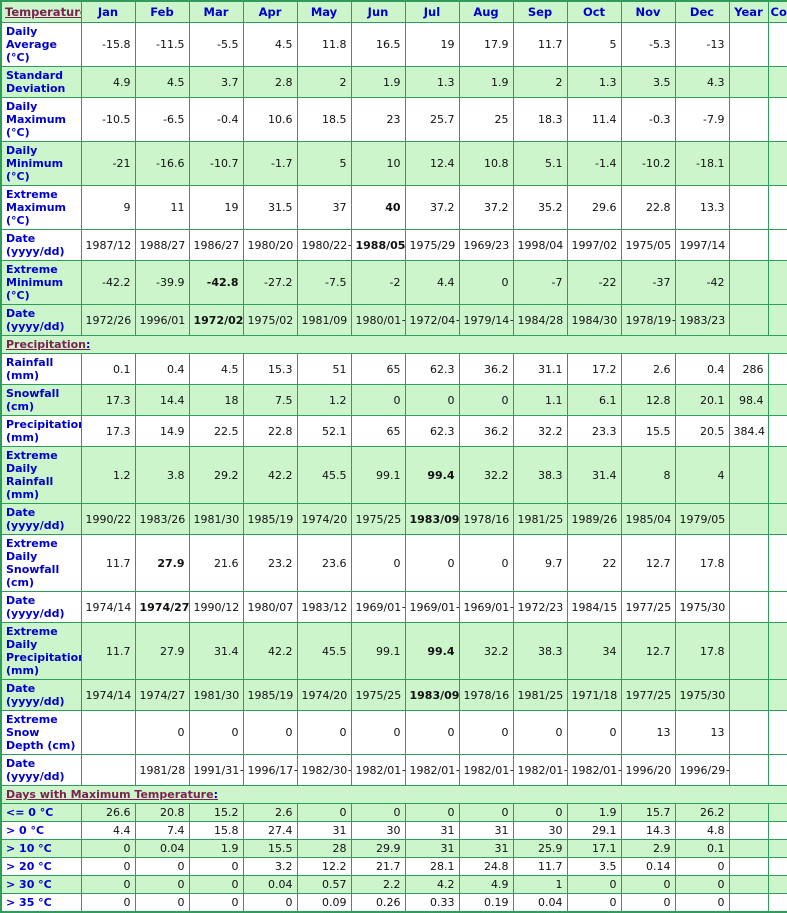  Describe the element at coordinates (432, 903) in the screenshot. I see `cell-jul: 0.33` at that location.